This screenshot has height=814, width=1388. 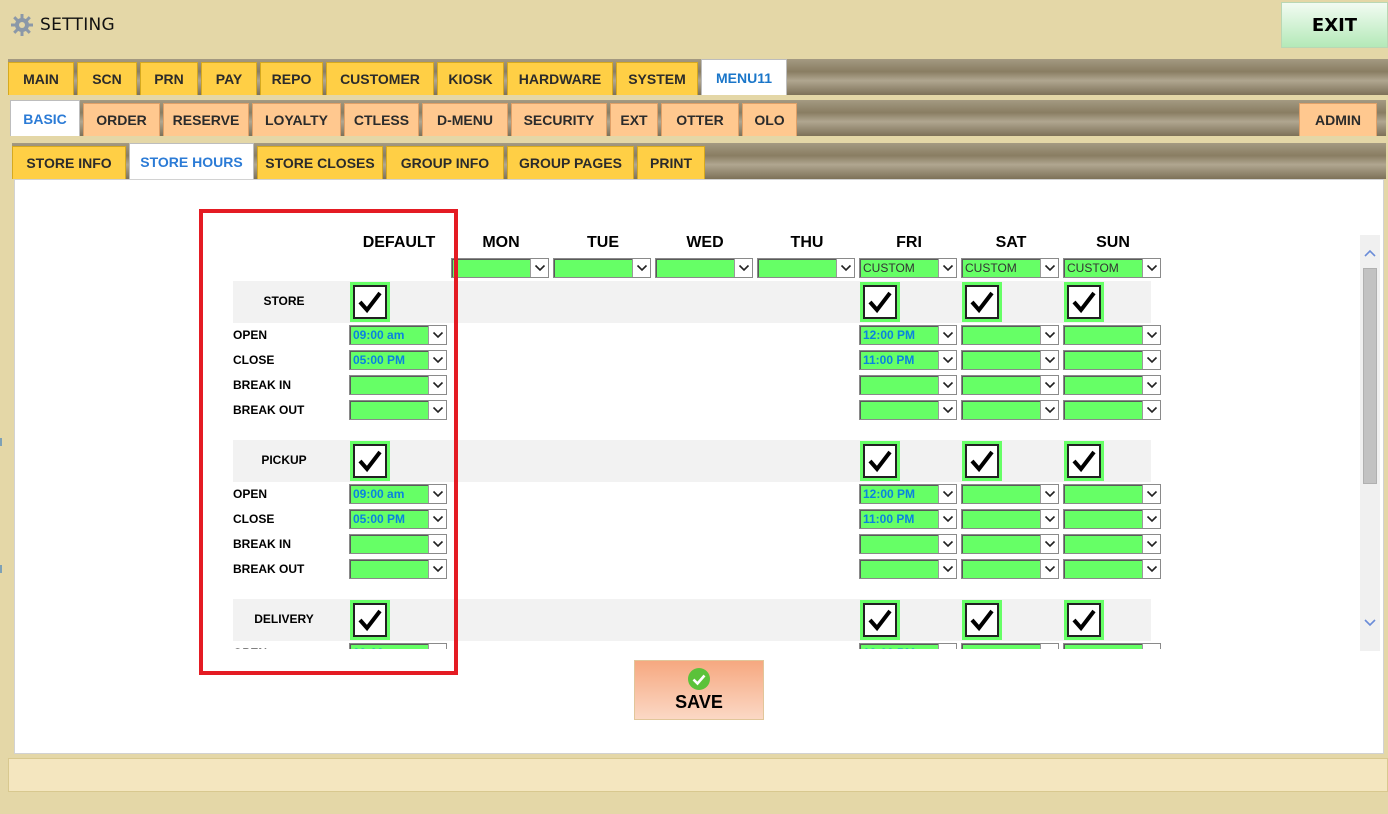 What do you see at coordinates (1084, 302) in the screenshot?
I see `checkbox-store-sun` at bounding box center [1084, 302].